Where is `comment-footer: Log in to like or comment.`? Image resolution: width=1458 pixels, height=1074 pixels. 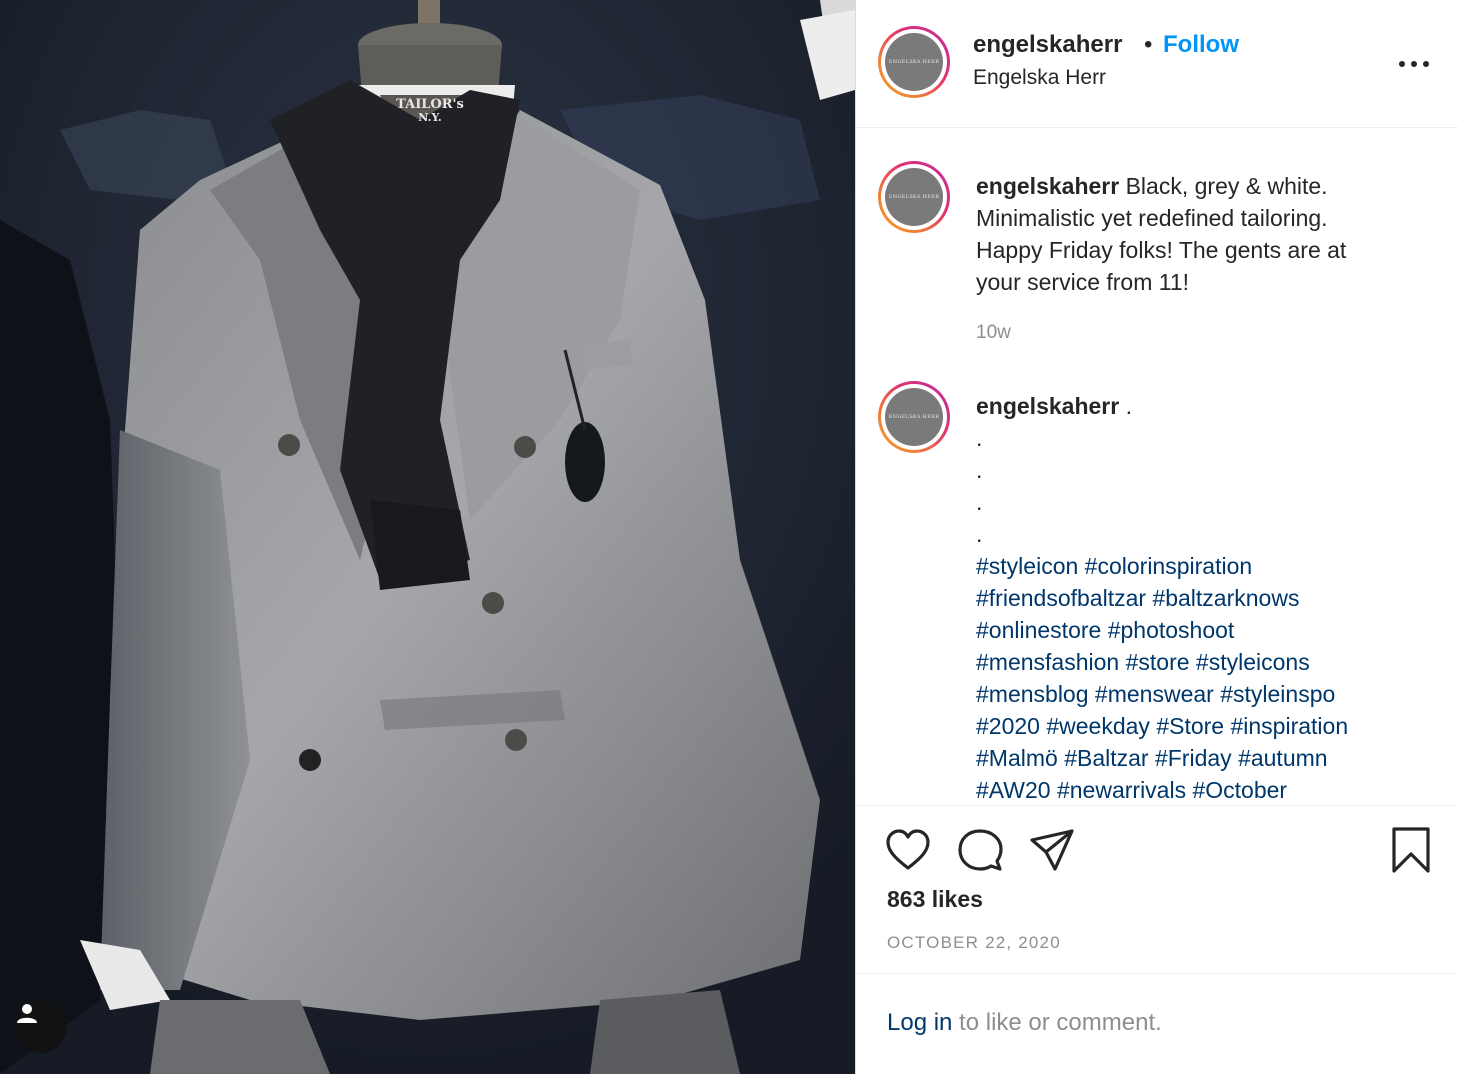
comment-footer: Log in to like or comment. is located at coordinates (1157, 1023).